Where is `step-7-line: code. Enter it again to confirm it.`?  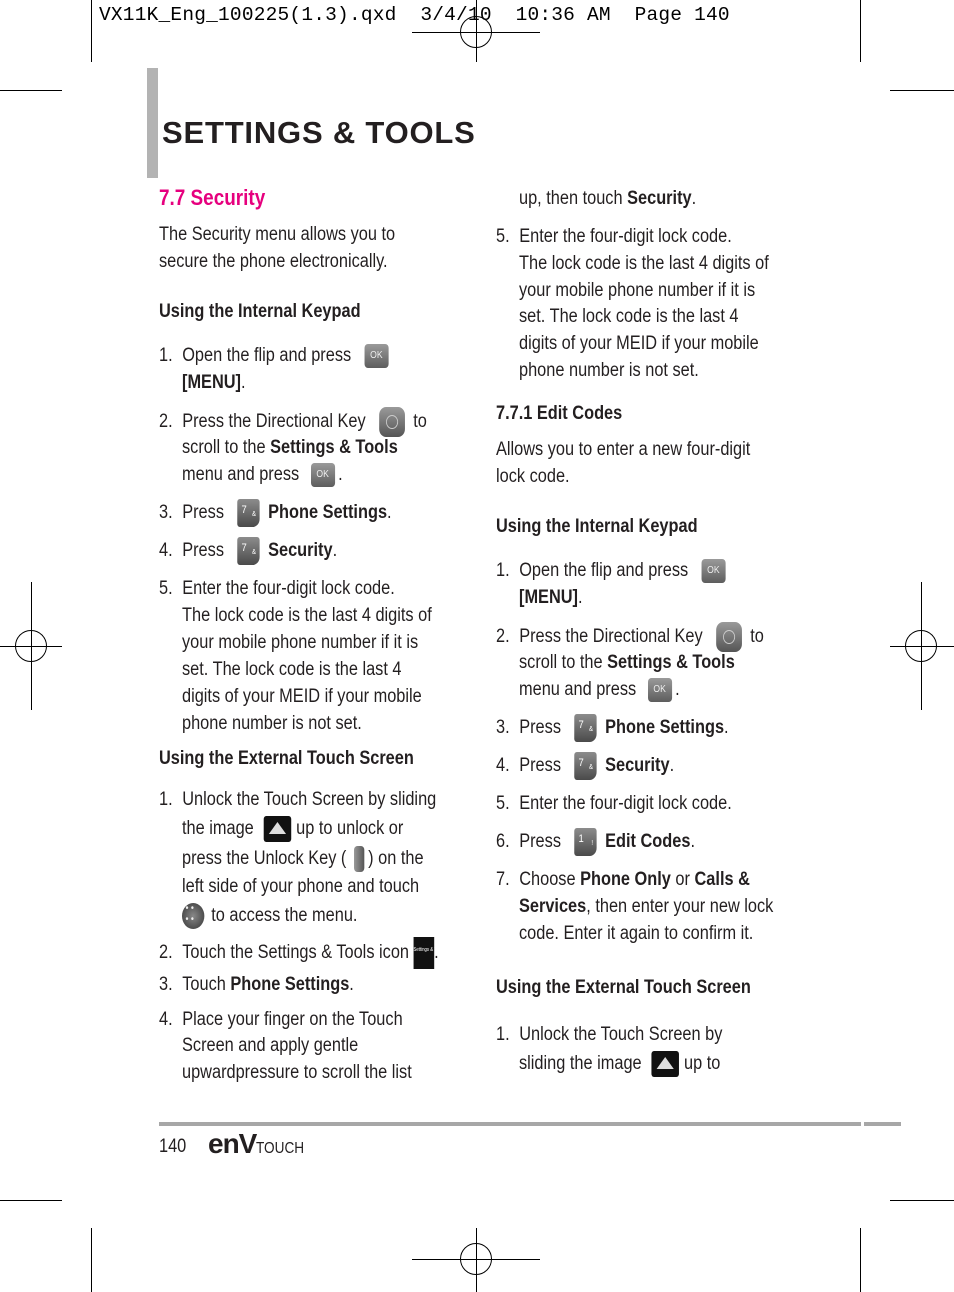
step-7-line: code. Enter it again to confirm it. is located at coordinates (636, 933).